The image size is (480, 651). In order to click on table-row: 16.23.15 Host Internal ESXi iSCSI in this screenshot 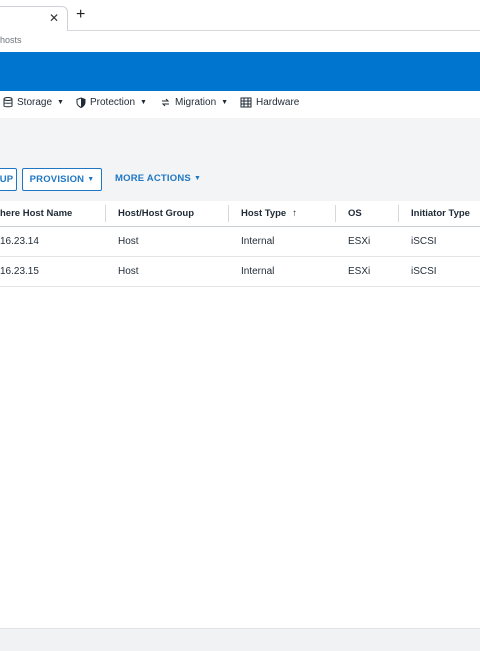, I will do `click(240, 272)`.